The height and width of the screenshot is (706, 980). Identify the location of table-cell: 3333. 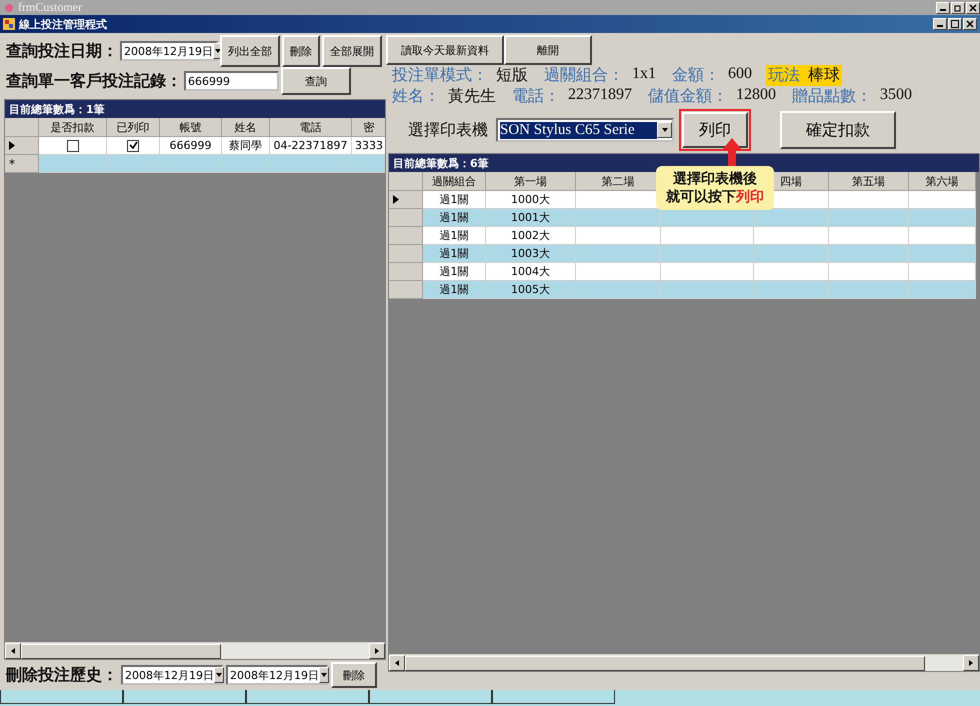
(368, 146).